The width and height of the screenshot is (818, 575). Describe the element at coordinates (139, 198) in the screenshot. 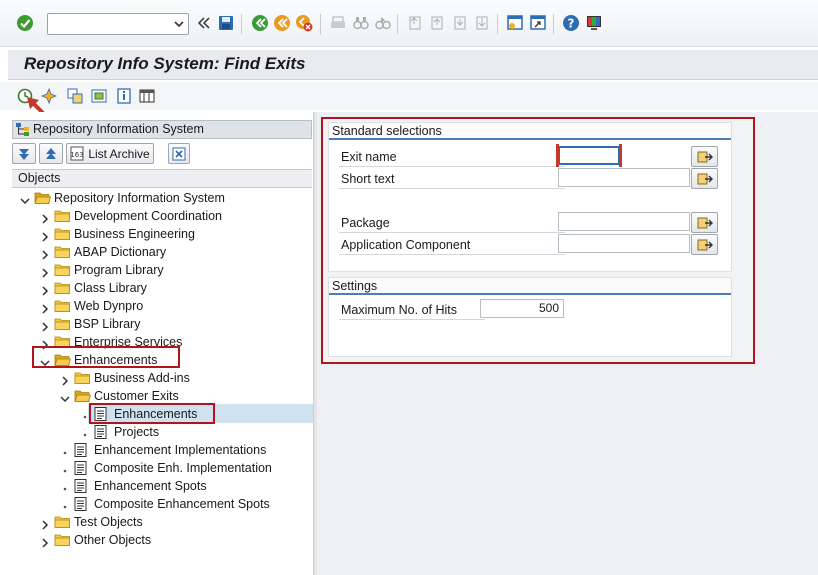

I see `tree-node-label: Repository Information System` at that location.